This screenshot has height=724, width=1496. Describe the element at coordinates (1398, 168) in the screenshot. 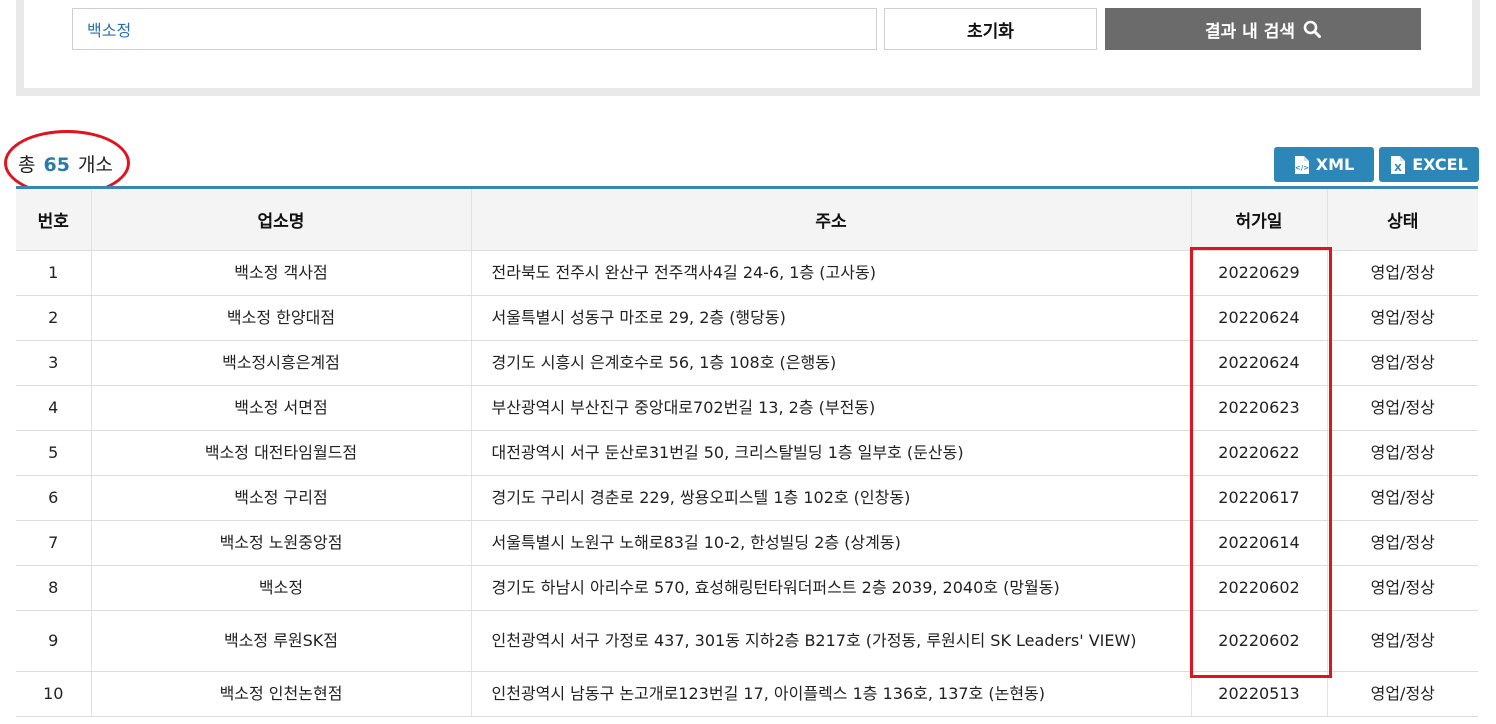

I see `svg-text: X` at that location.